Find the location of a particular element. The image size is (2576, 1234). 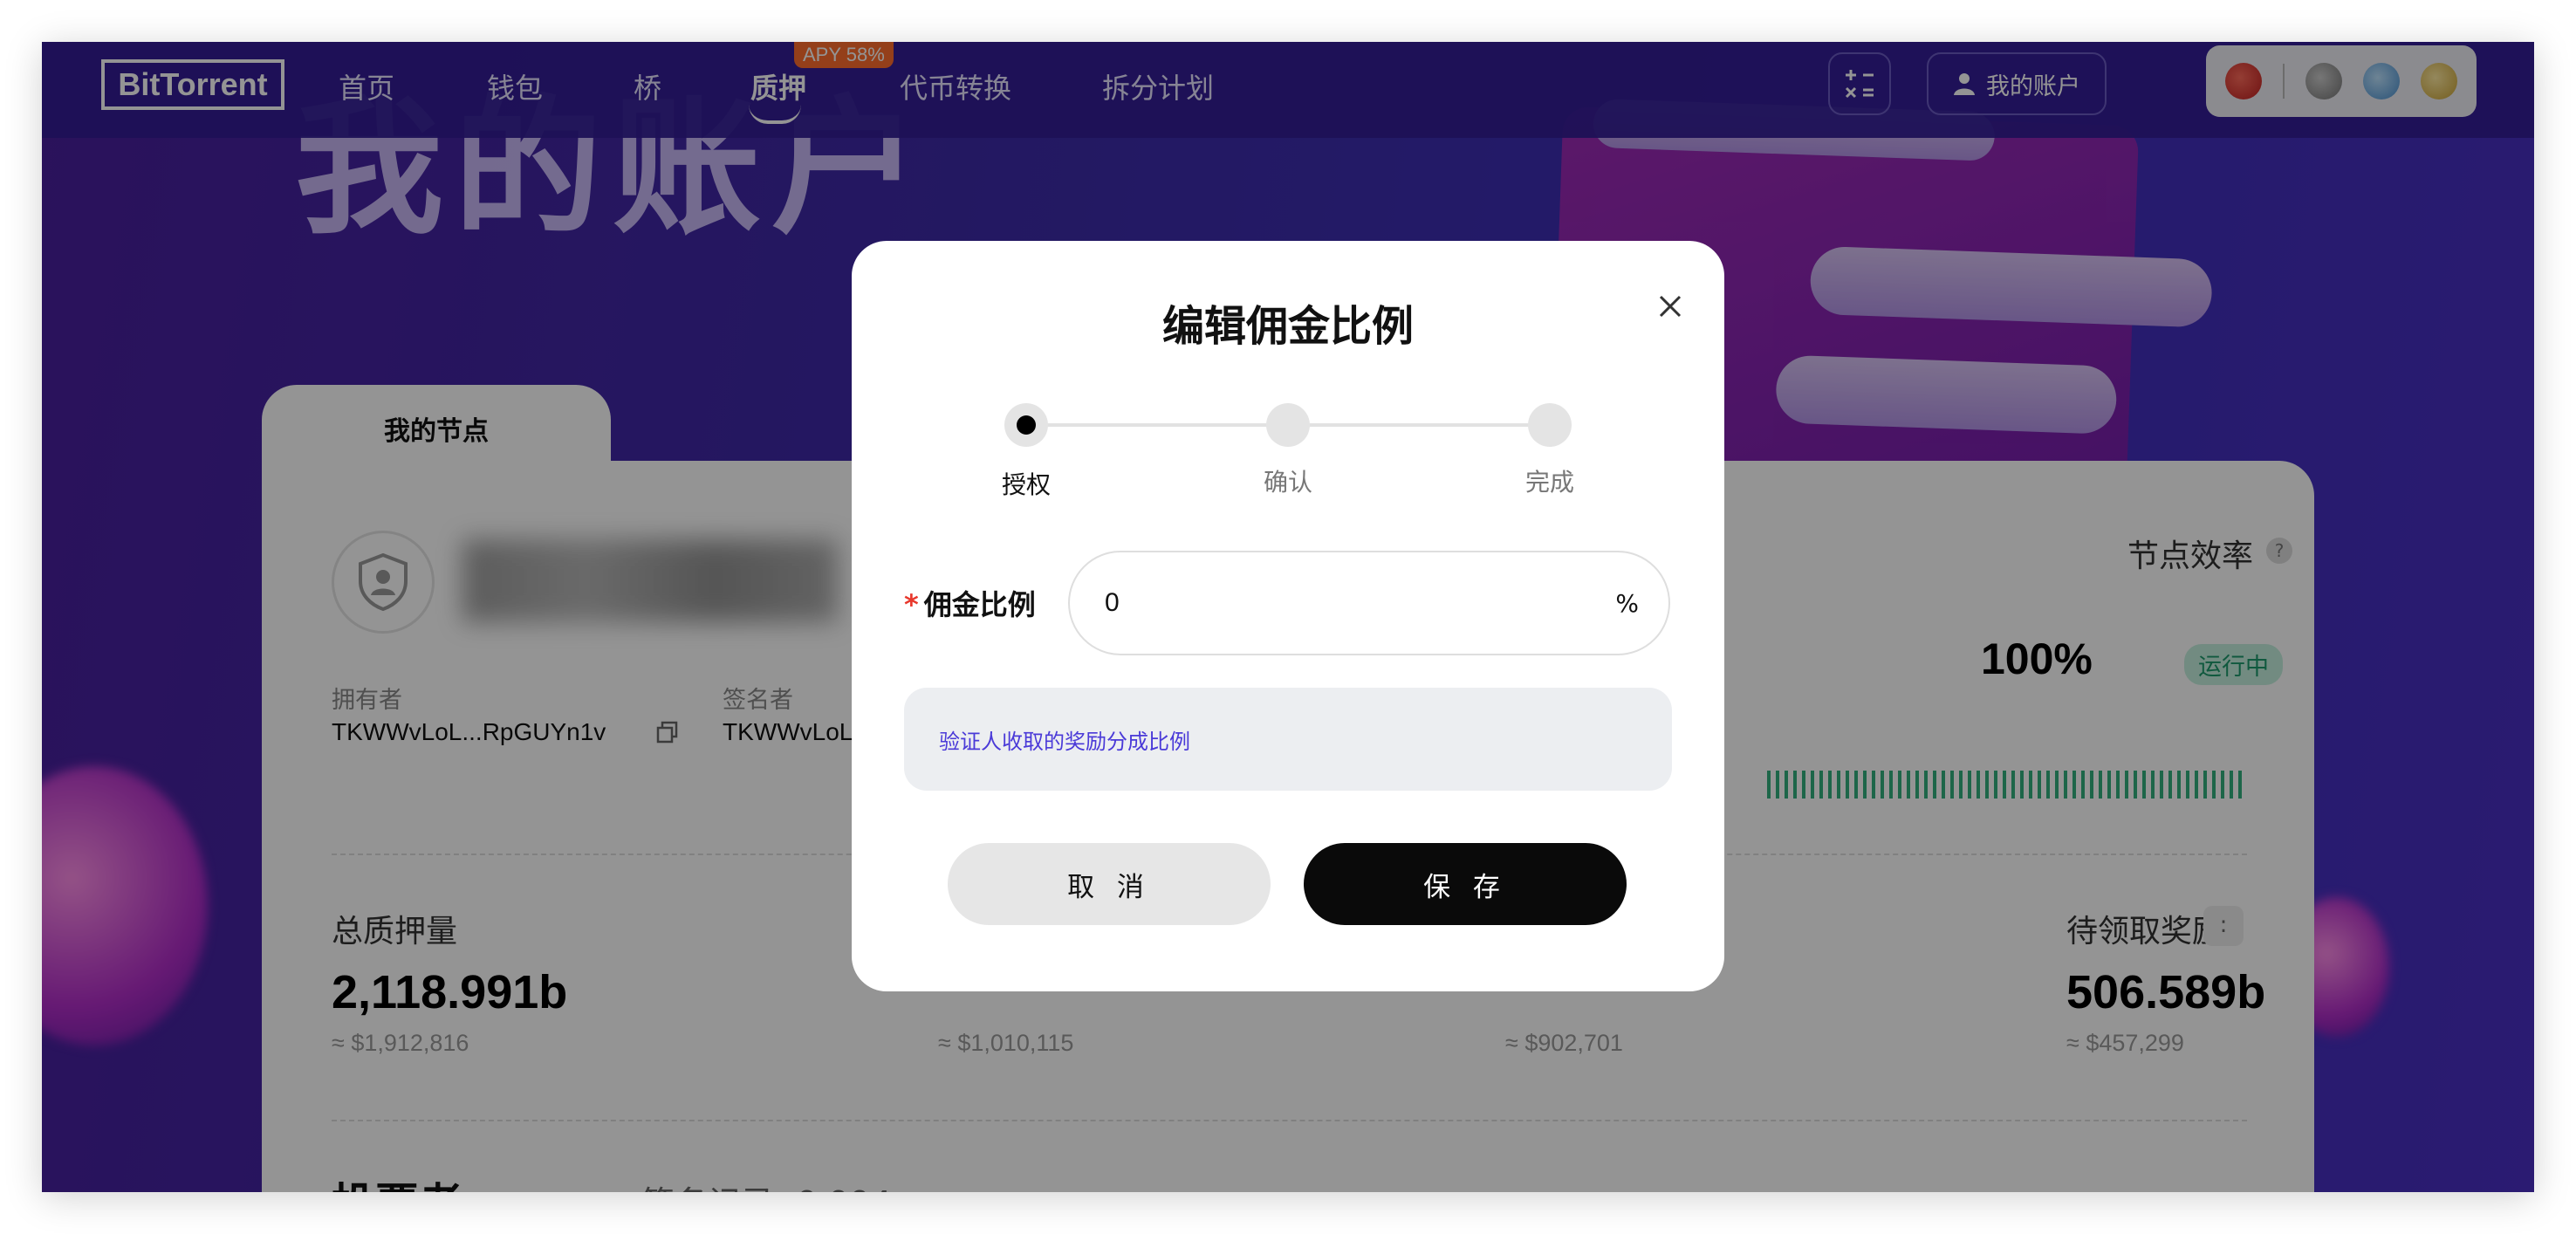

close-button is located at coordinates (1670, 307).